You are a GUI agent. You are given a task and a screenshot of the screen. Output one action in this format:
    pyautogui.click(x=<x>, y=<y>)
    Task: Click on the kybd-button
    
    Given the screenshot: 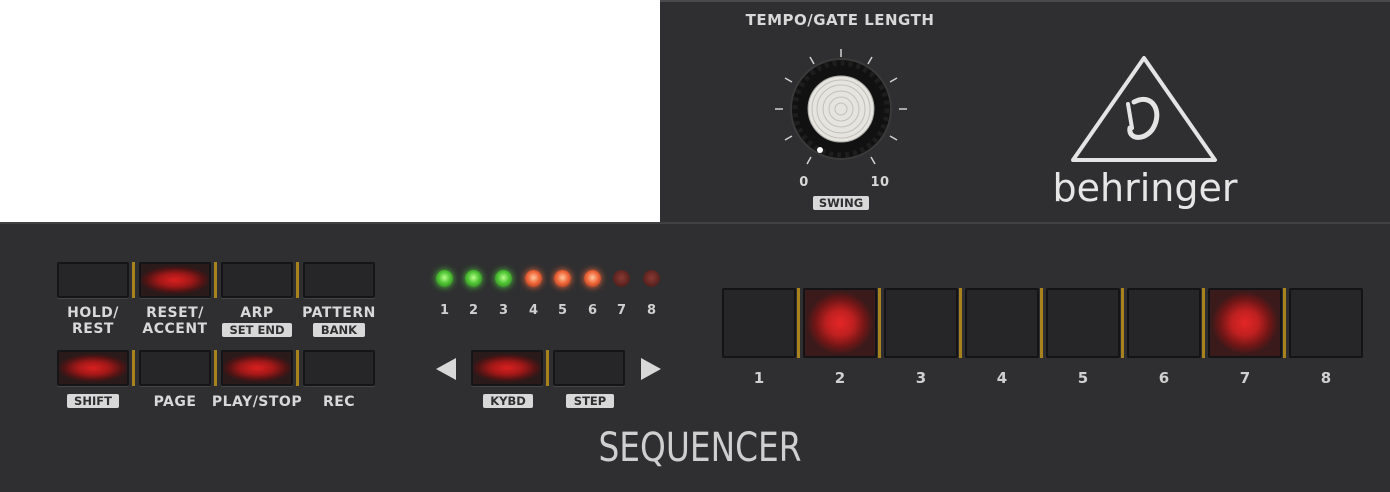 What is the action you would take?
    pyautogui.click(x=507, y=368)
    